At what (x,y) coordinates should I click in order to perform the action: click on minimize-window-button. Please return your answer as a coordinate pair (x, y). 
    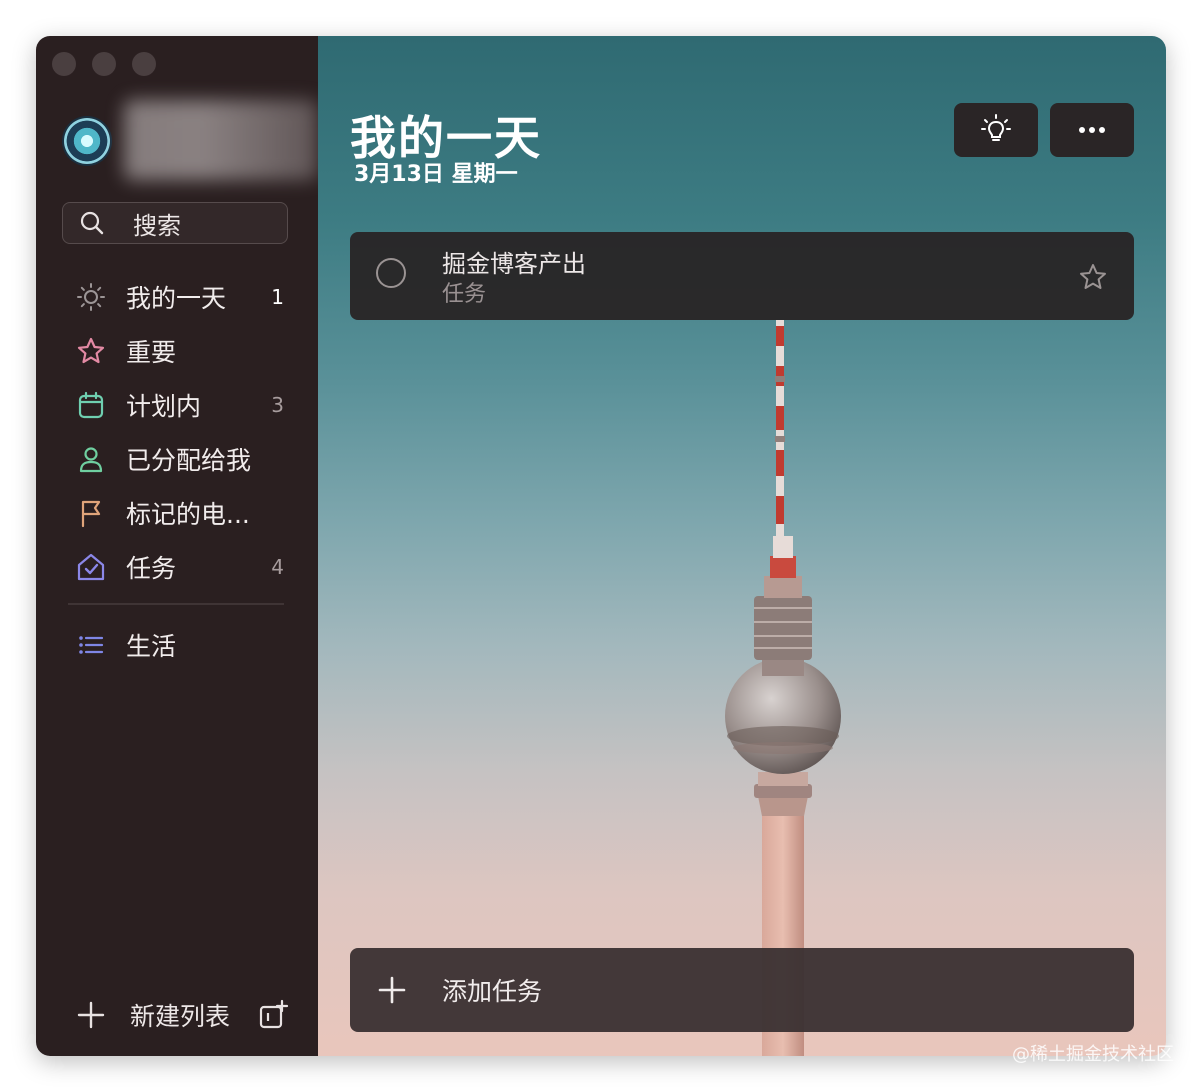
    Looking at the image, I should click on (104, 64).